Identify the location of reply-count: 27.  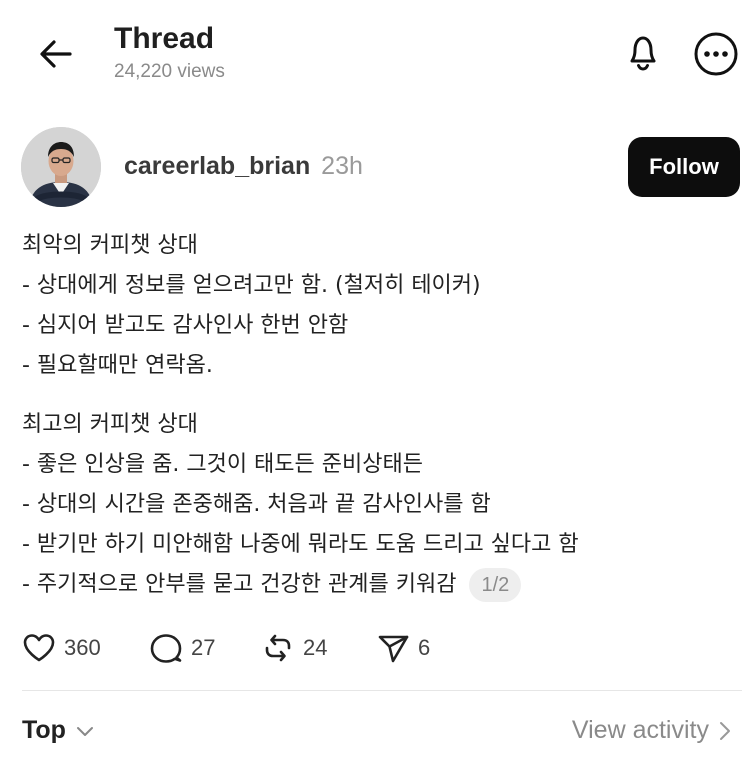
(203, 647).